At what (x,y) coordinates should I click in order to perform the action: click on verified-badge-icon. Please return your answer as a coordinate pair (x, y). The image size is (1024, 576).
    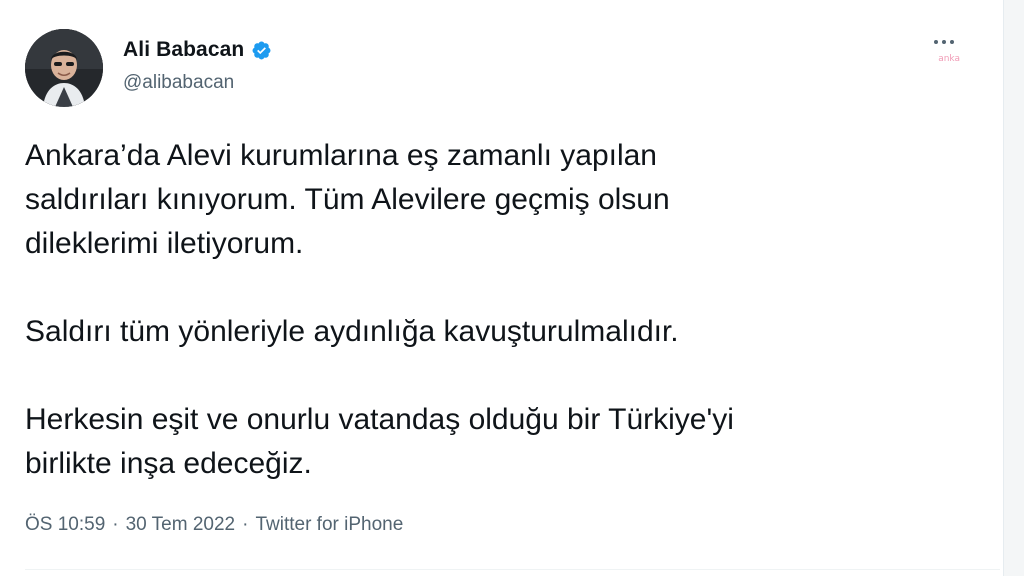
    Looking at the image, I should click on (261, 50).